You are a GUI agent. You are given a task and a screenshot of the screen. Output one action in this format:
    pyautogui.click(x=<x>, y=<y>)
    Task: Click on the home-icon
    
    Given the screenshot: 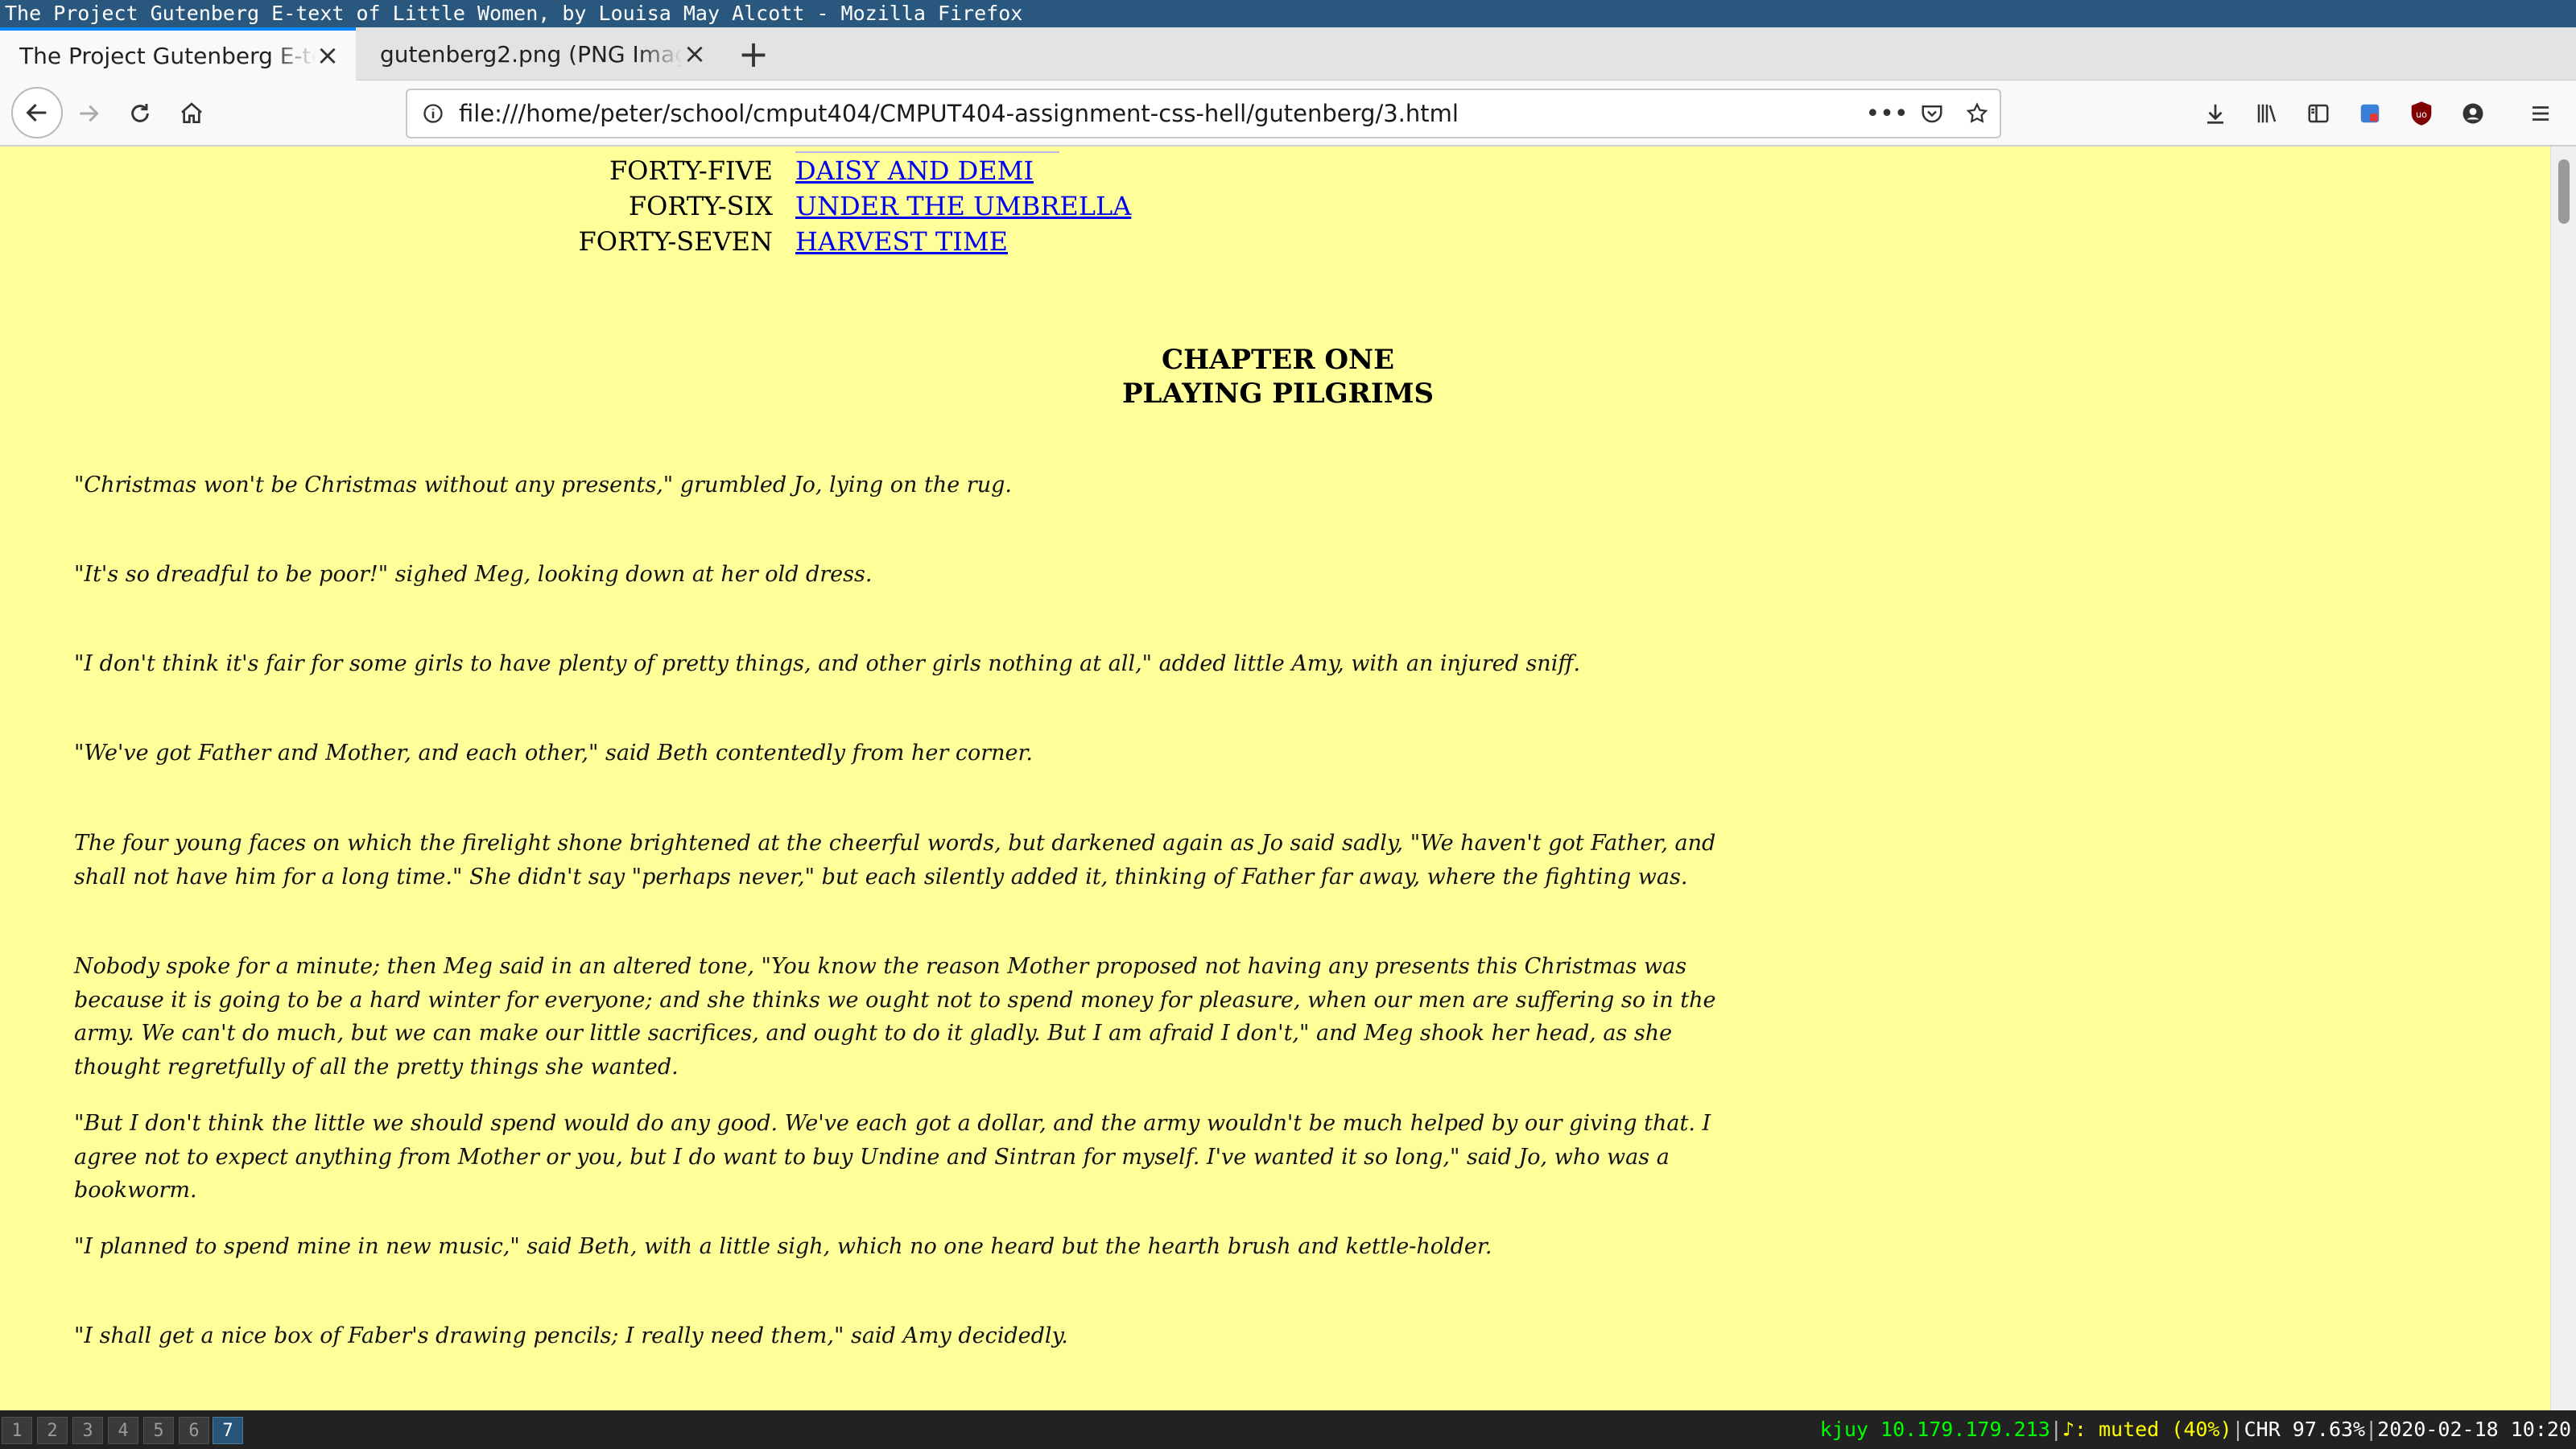 What is the action you would take?
    pyautogui.click(x=191, y=113)
    